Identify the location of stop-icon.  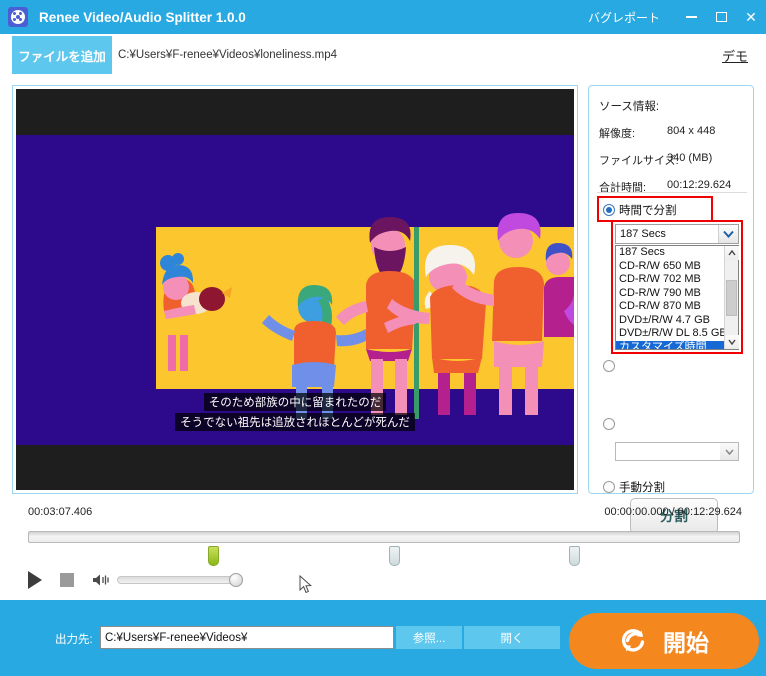
(67, 580).